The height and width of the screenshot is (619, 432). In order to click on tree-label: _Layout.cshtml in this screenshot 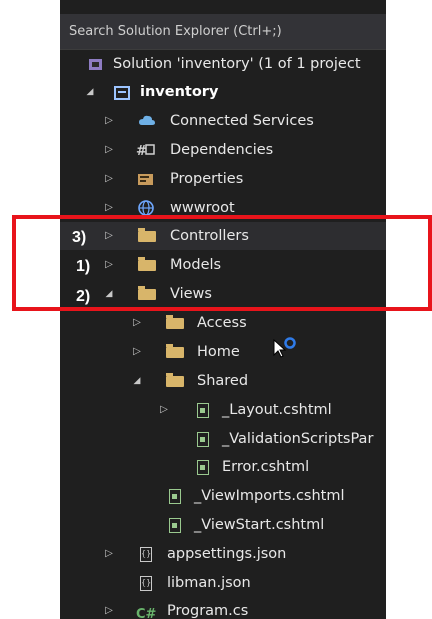, I will do `click(277, 410)`.